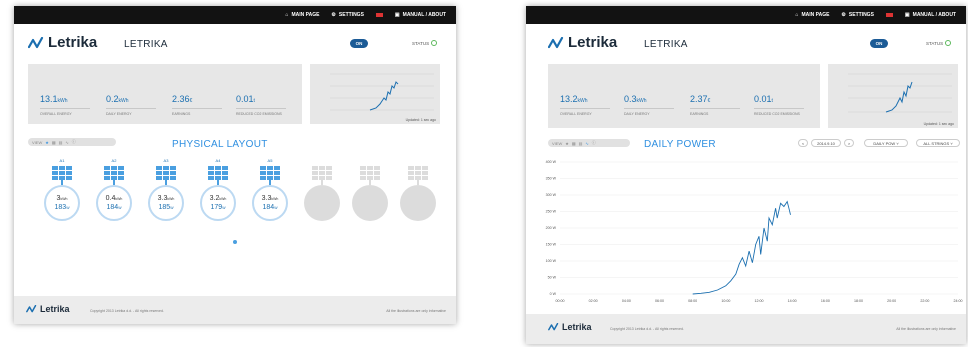  I want to click on w-unit: W, so click(276, 208).